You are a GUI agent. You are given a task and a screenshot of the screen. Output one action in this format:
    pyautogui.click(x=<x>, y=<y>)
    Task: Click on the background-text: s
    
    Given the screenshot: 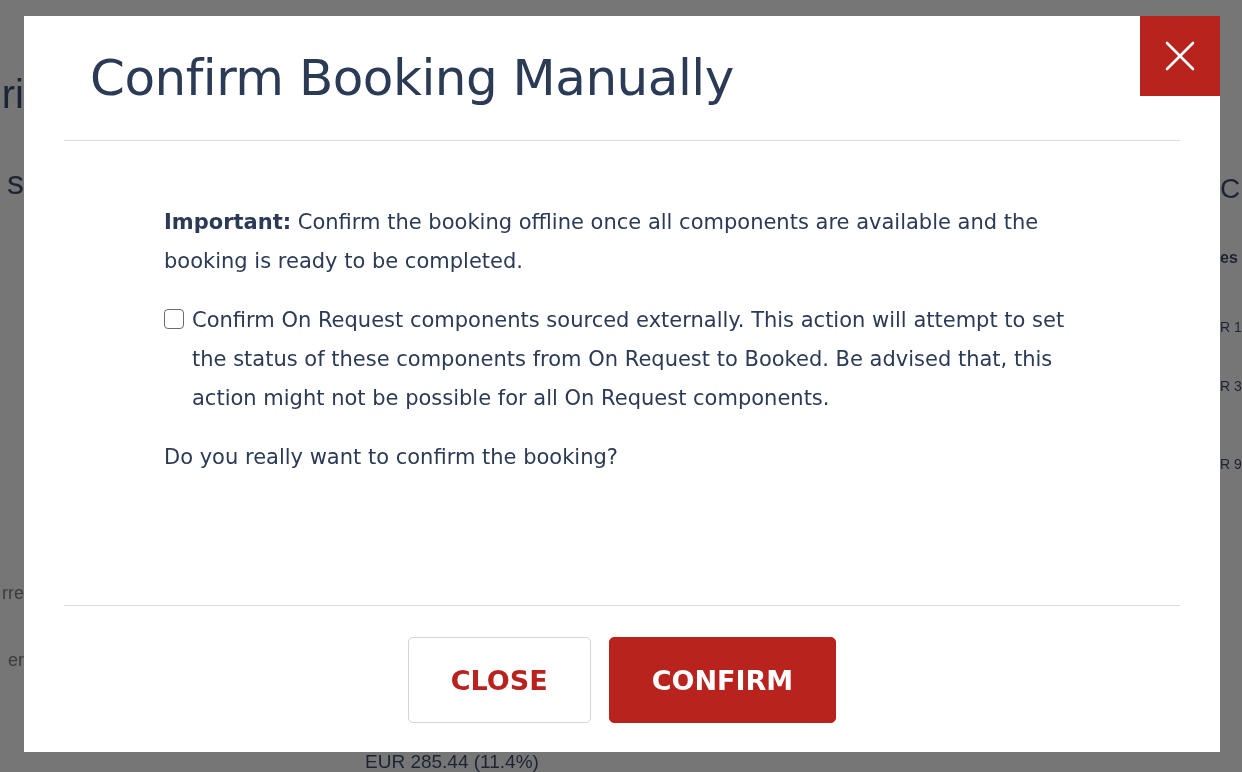 What is the action you would take?
    pyautogui.click(x=15, y=182)
    